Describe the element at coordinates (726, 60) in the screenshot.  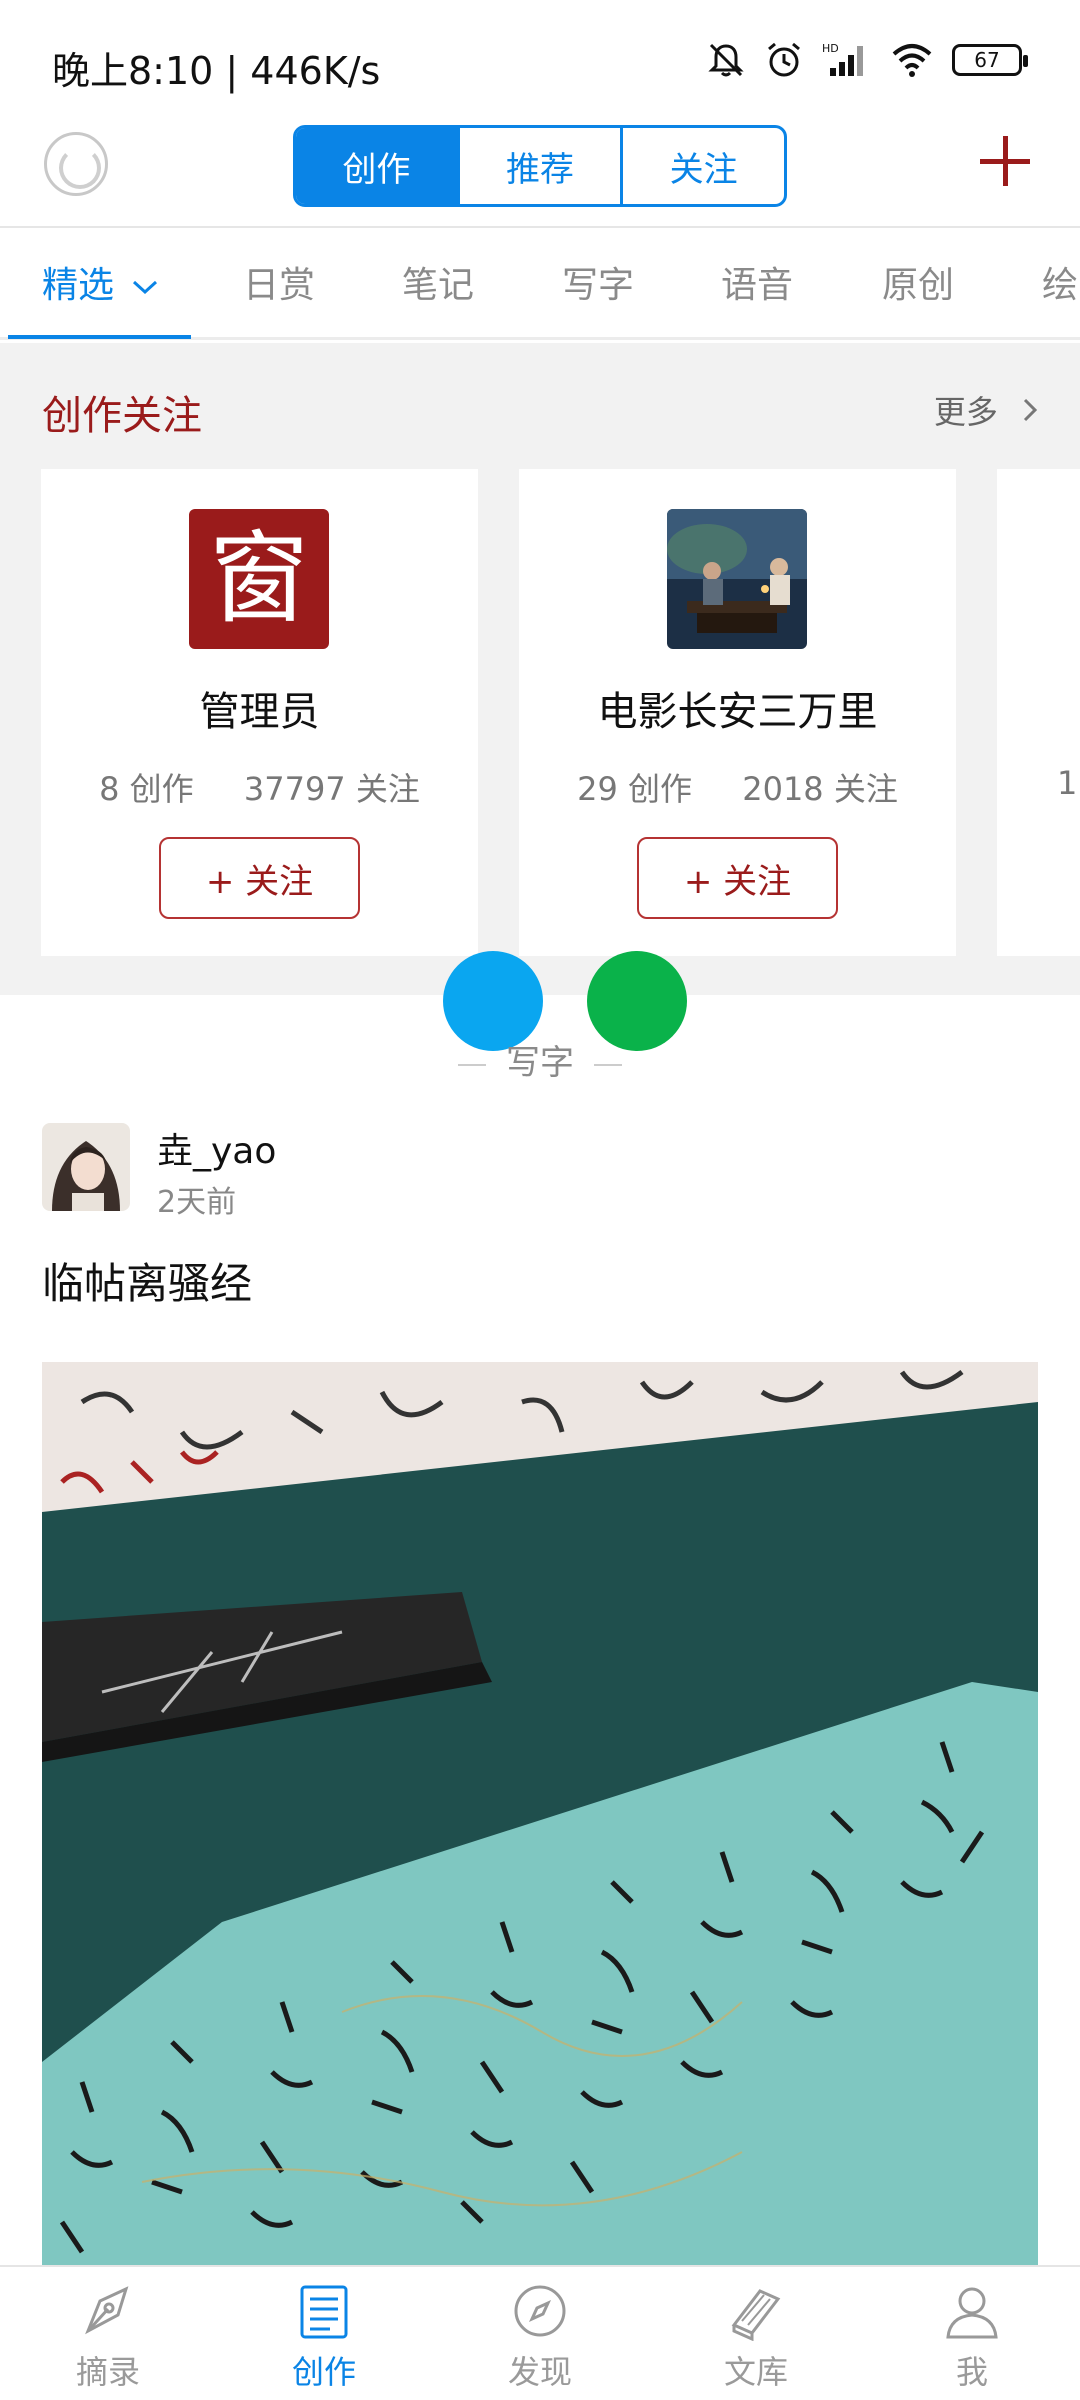
I see `mute-bell-icon` at that location.